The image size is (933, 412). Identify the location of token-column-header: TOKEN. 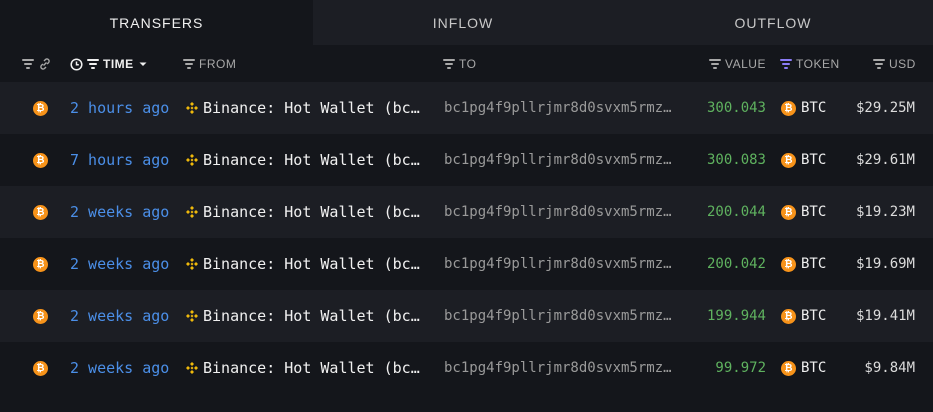
(810, 64).